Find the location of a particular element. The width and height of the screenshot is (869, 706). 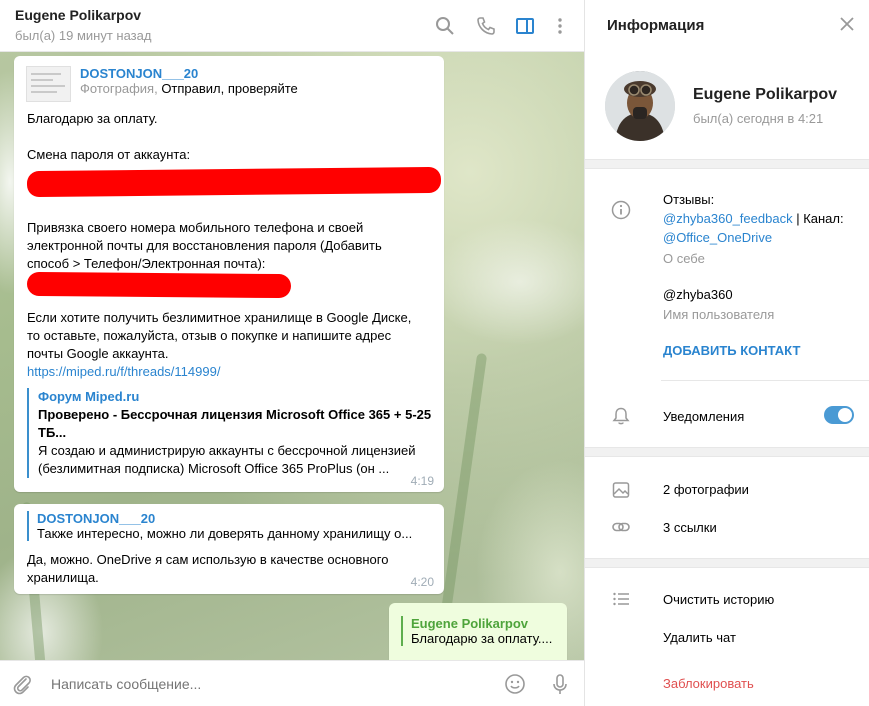

photos-item: 2 фотографии is located at coordinates (706, 489).